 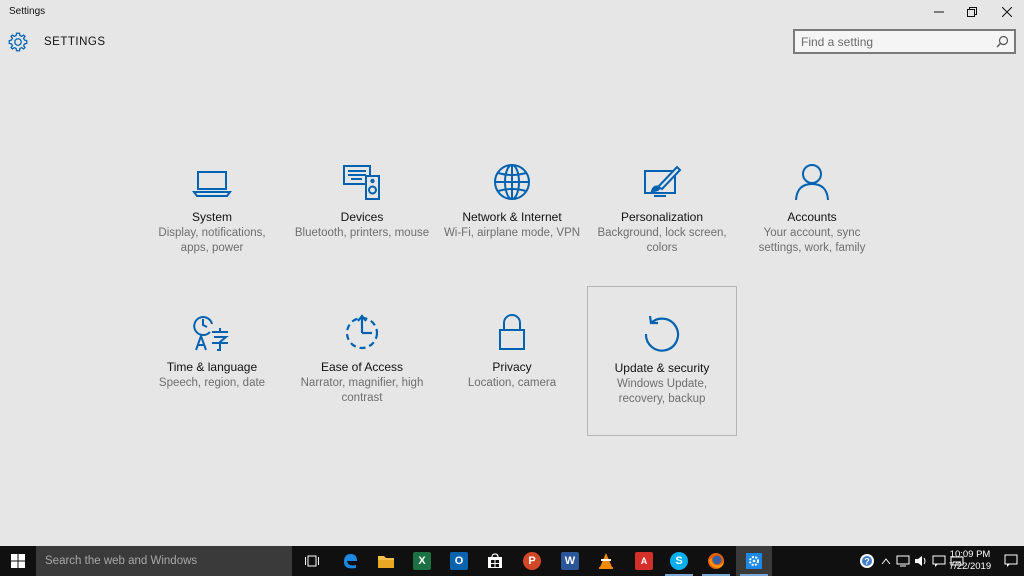 I want to click on category-time-language: Time & language Speech, region, date, so click(x=212, y=361).